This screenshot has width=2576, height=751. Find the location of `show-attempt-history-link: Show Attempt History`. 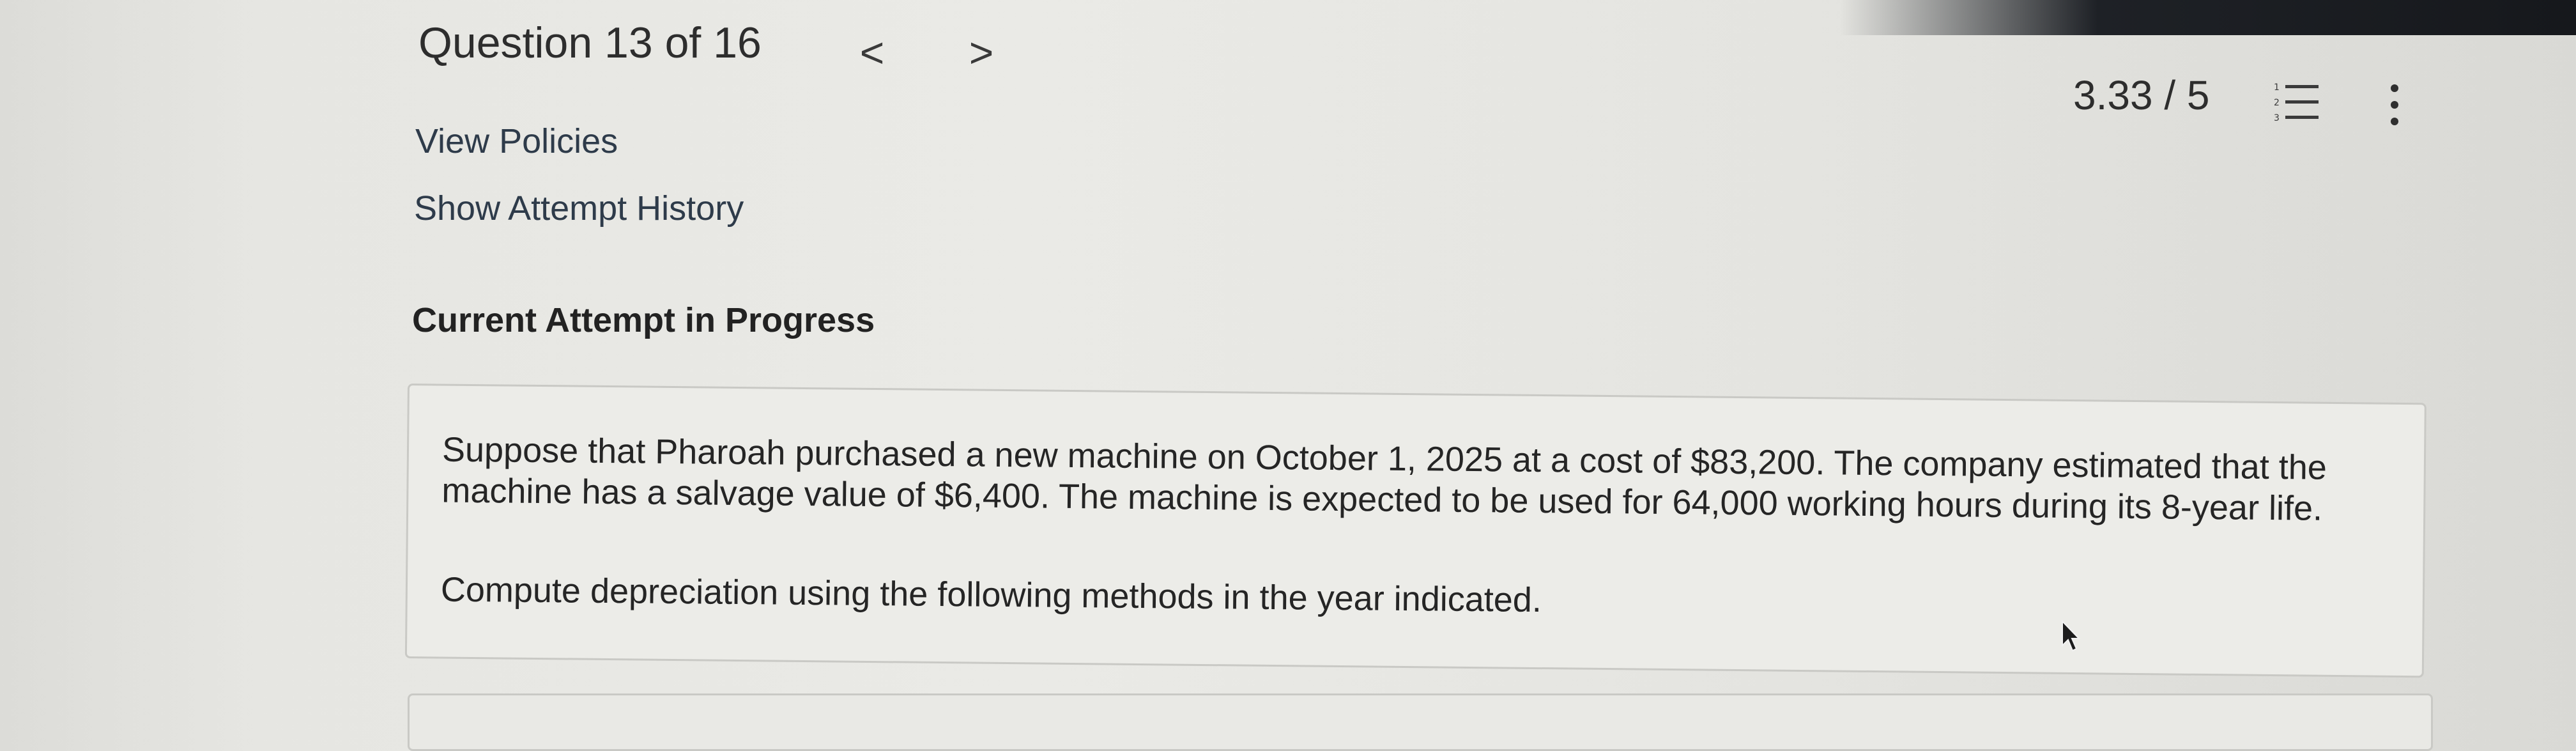

show-attempt-history-link: Show Attempt History is located at coordinates (579, 208).